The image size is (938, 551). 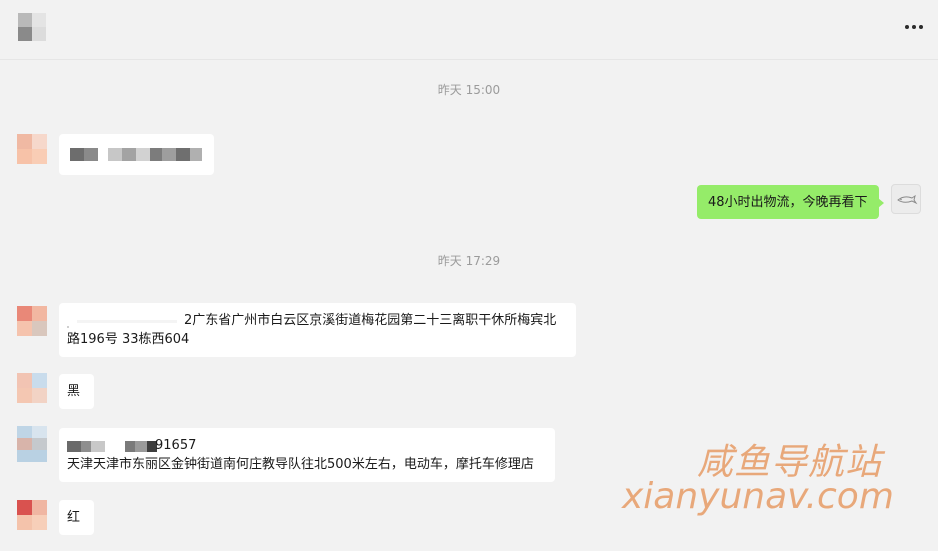 What do you see at coordinates (469, 90) in the screenshot?
I see `timestamp: 昨天 15:00` at bounding box center [469, 90].